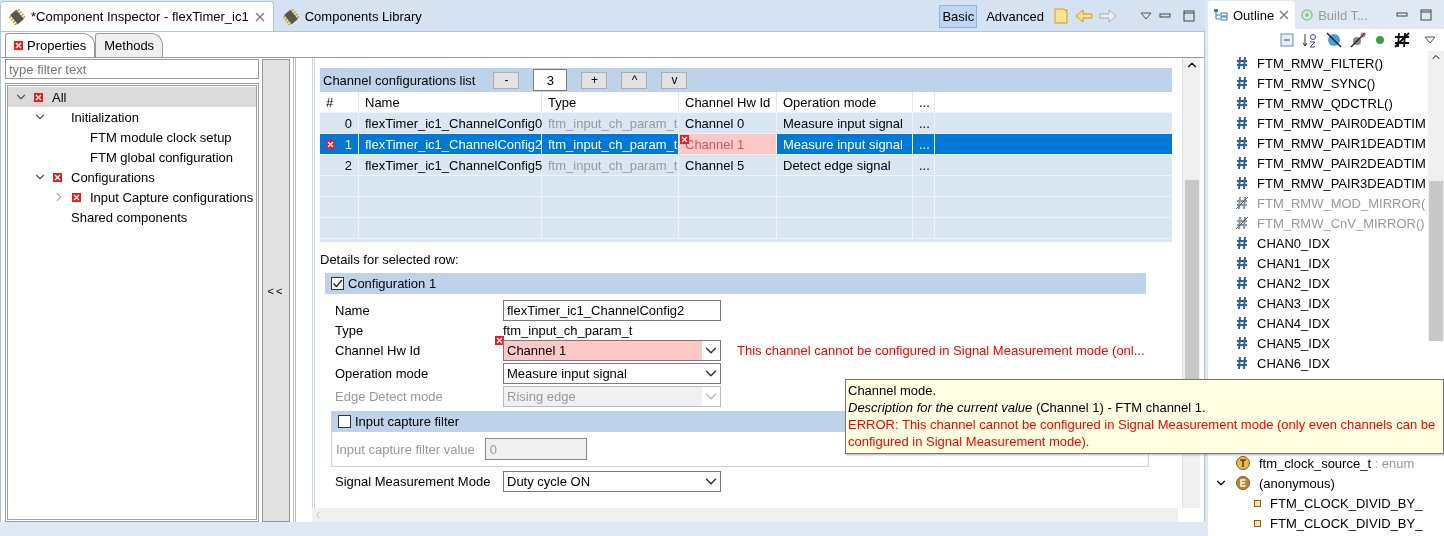 Image resolution: width=1444 pixels, height=536 pixels. Describe the element at coordinates (405, 449) in the screenshot. I see `field-label: Input capture filter value` at that location.